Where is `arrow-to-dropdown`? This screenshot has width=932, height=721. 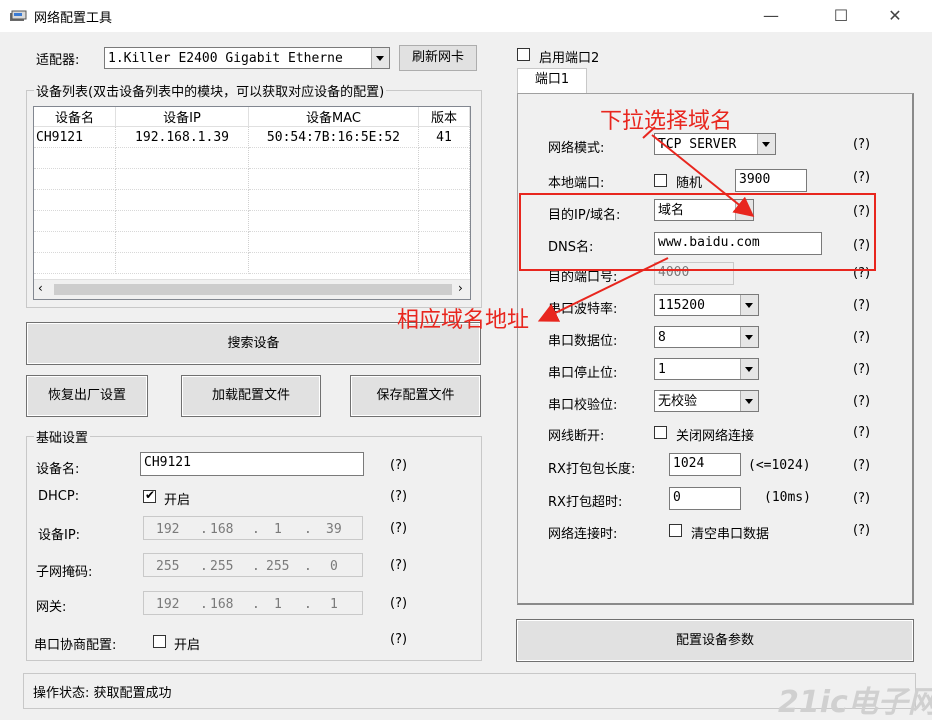
arrow-to-dropdown is located at coordinates (703, 176).